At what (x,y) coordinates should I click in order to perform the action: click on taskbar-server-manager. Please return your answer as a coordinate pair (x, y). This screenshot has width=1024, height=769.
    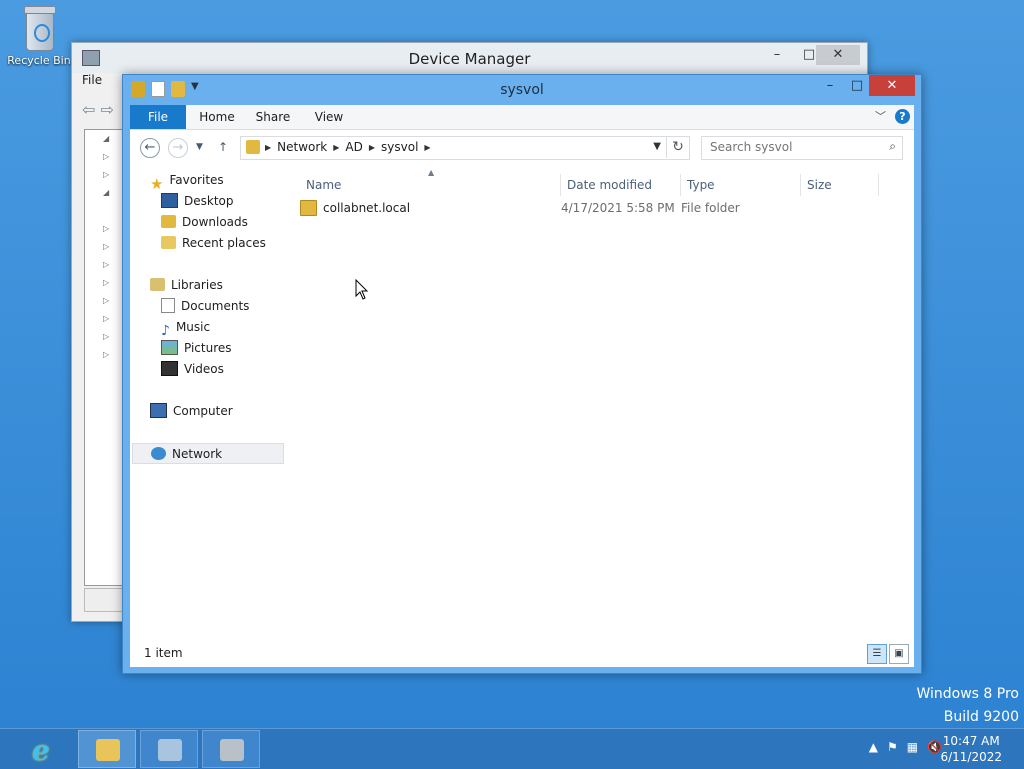
    Looking at the image, I should click on (169, 749).